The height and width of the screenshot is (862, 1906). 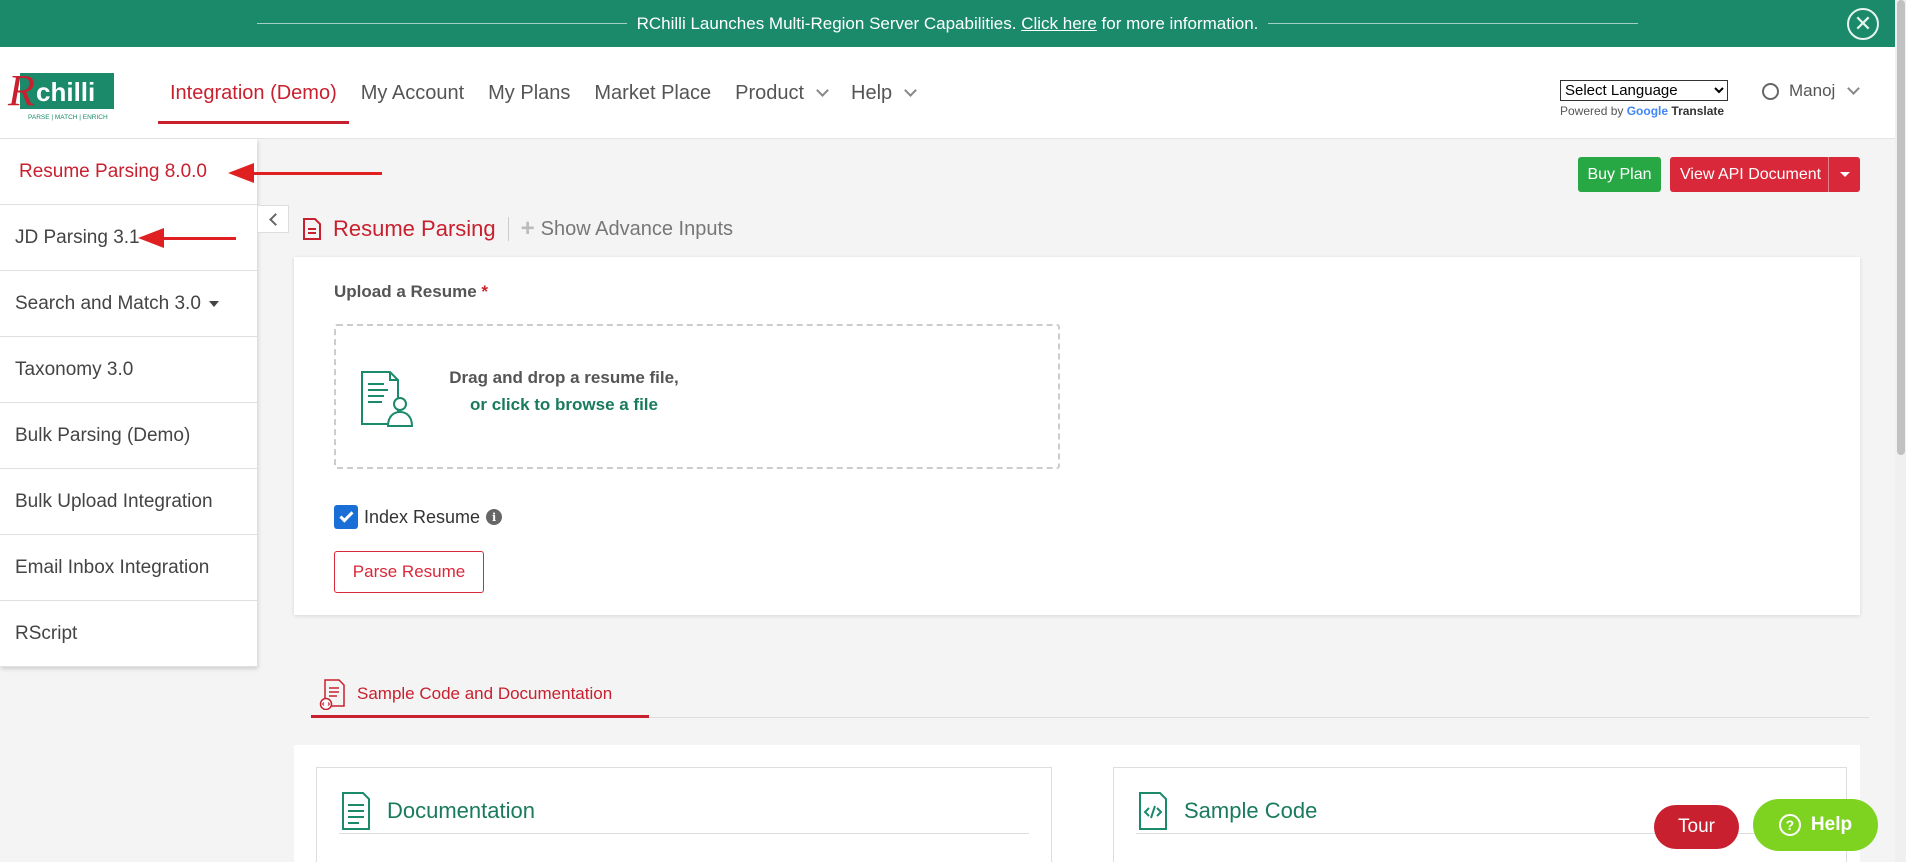 What do you see at coordinates (518, 229) in the screenshot?
I see `page-title-row: Resume Parsing + Show Advance Inputs` at bounding box center [518, 229].